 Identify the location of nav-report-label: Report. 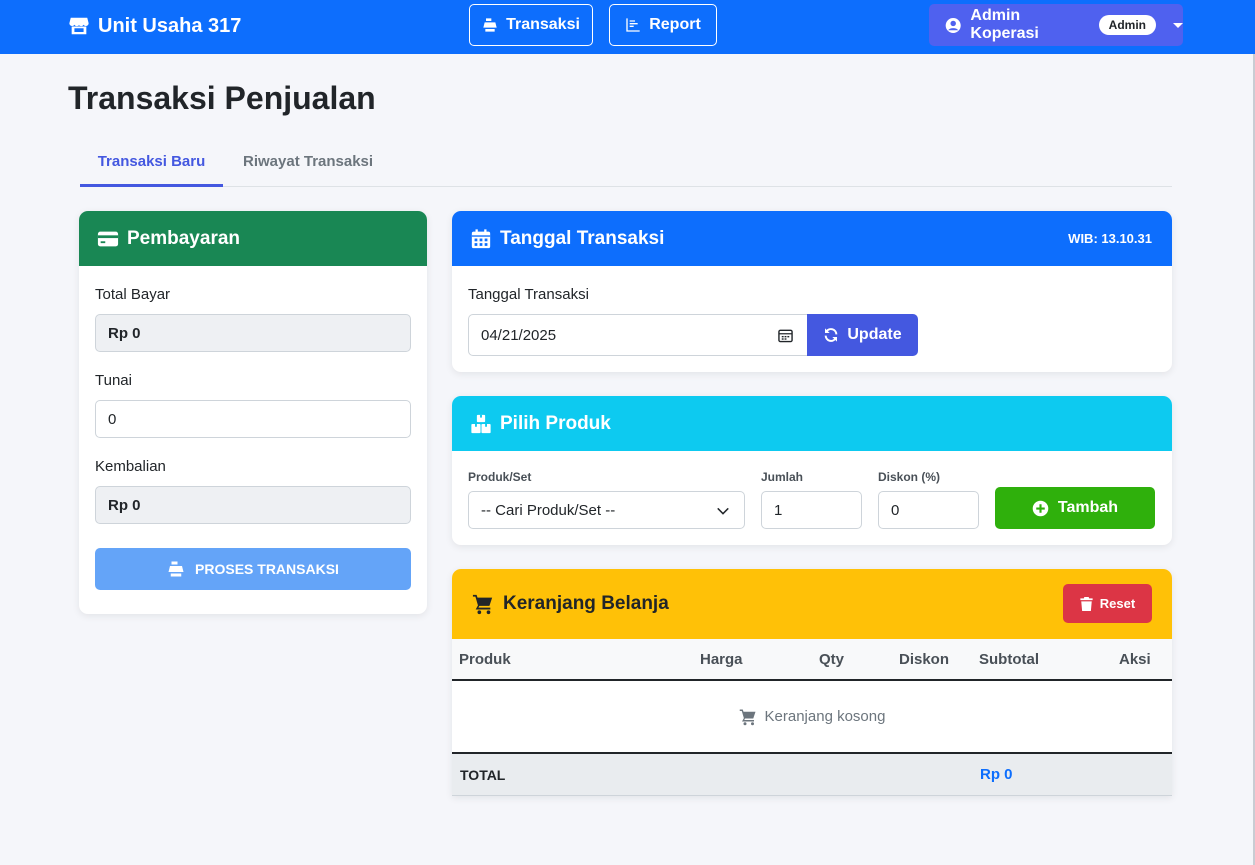
(675, 24).